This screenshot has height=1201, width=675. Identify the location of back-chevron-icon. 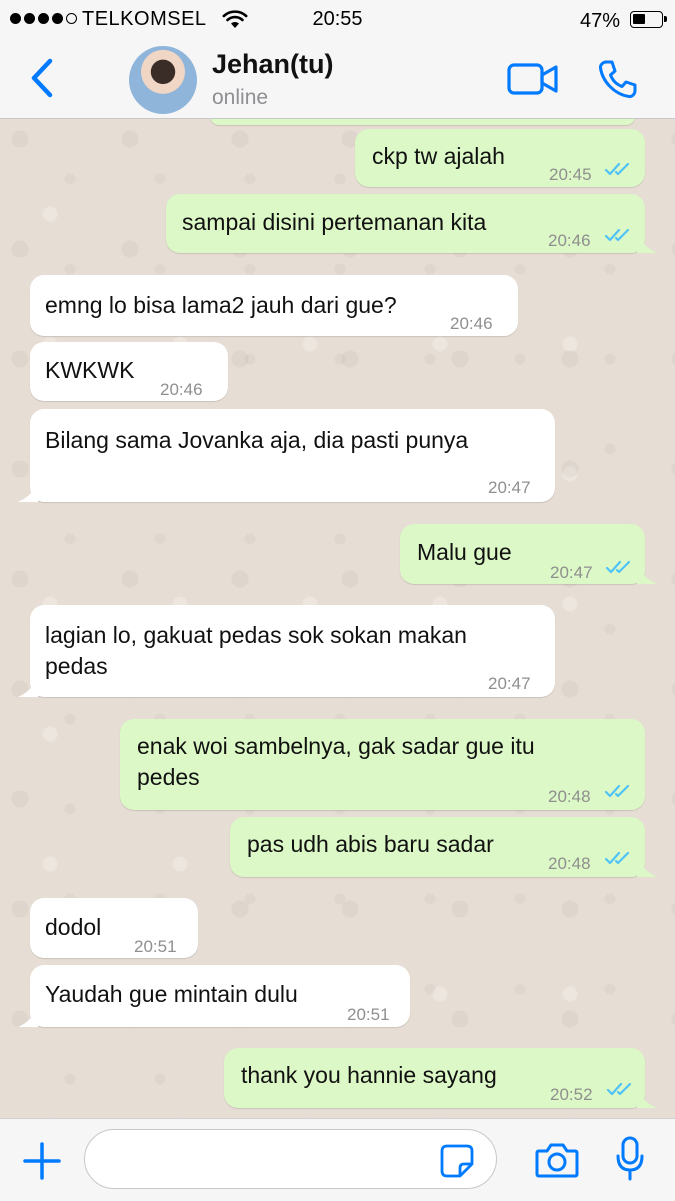
(42, 78).